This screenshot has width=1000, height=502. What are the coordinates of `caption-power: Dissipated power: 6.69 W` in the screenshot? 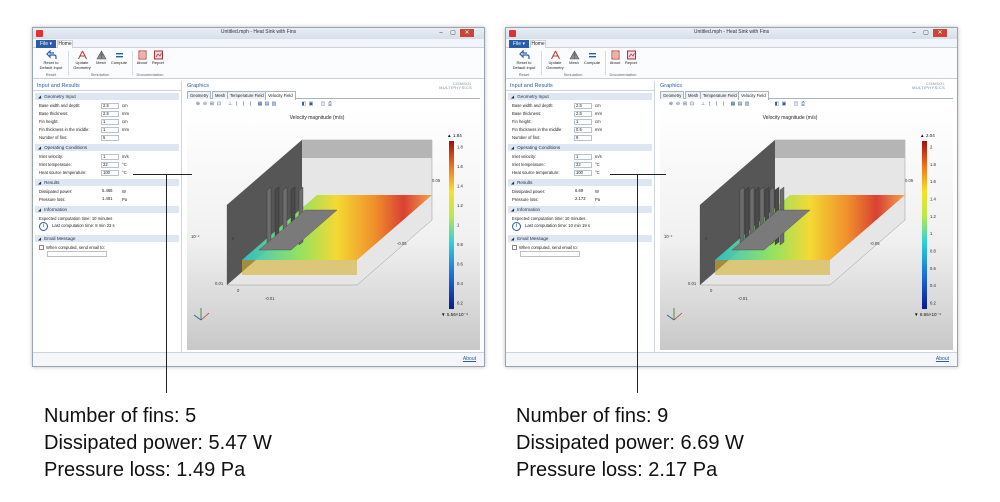 It's located at (630, 443).